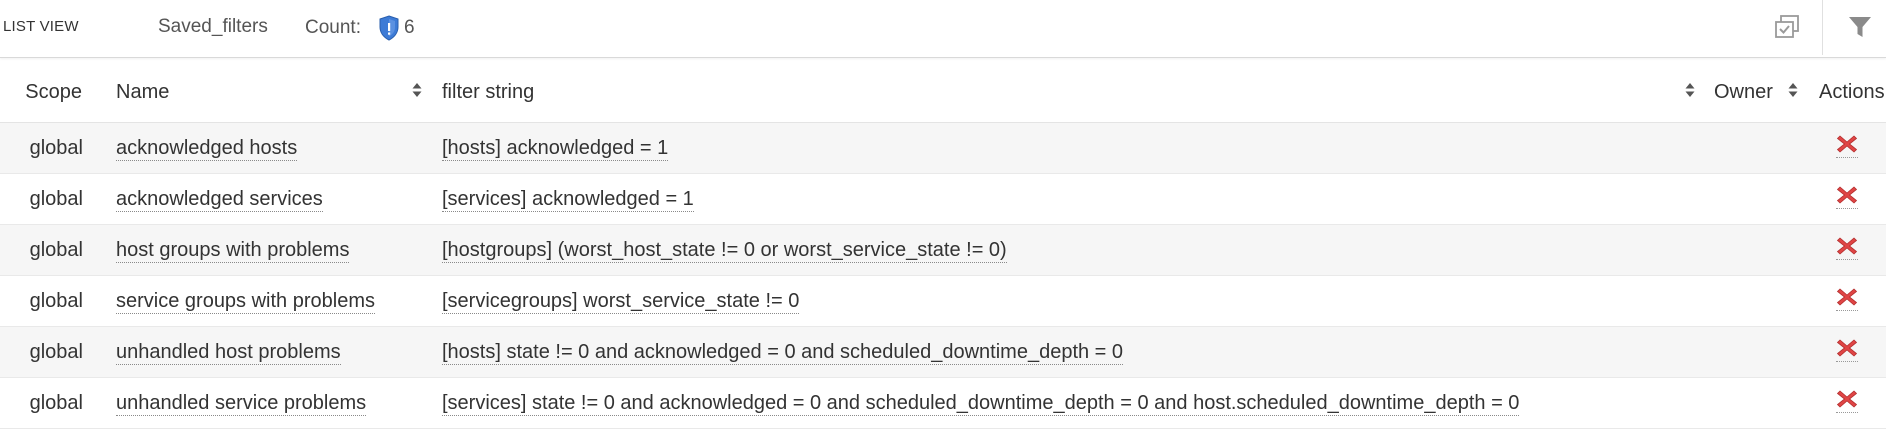  Describe the element at coordinates (333, 27) in the screenshot. I see `count-label: Count:` at that location.